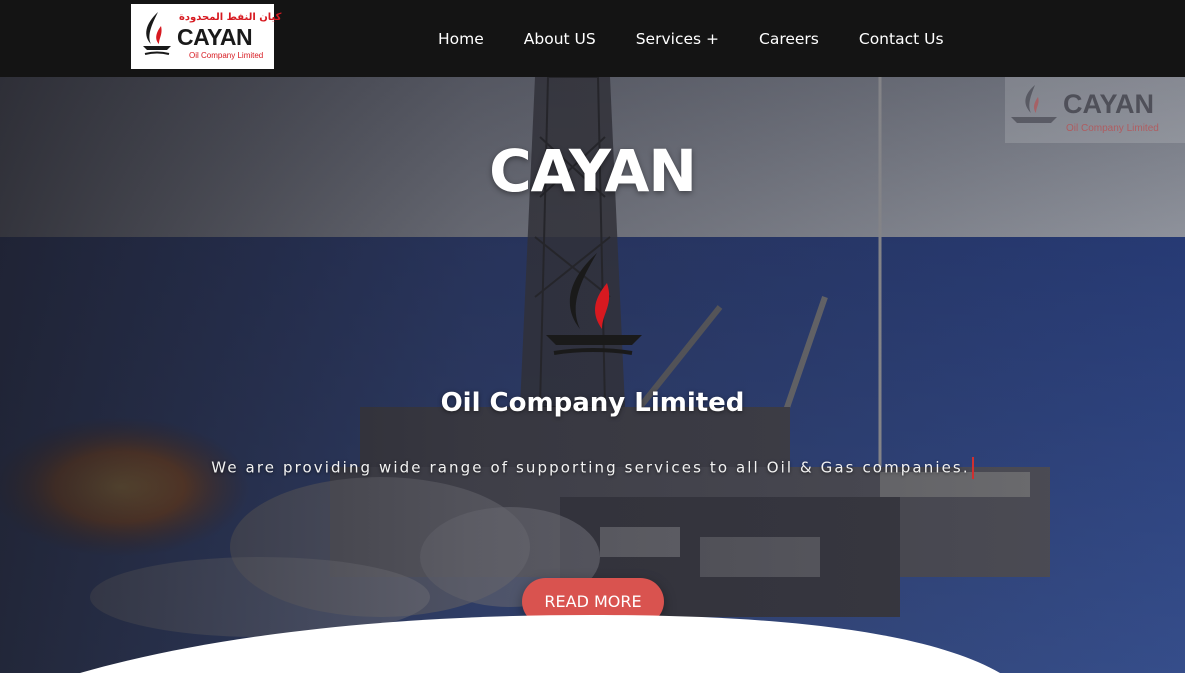  What do you see at coordinates (1112, 128) in the screenshot?
I see `watermark-subtitle: Oil Company Limited` at bounding box center [1112, 128].